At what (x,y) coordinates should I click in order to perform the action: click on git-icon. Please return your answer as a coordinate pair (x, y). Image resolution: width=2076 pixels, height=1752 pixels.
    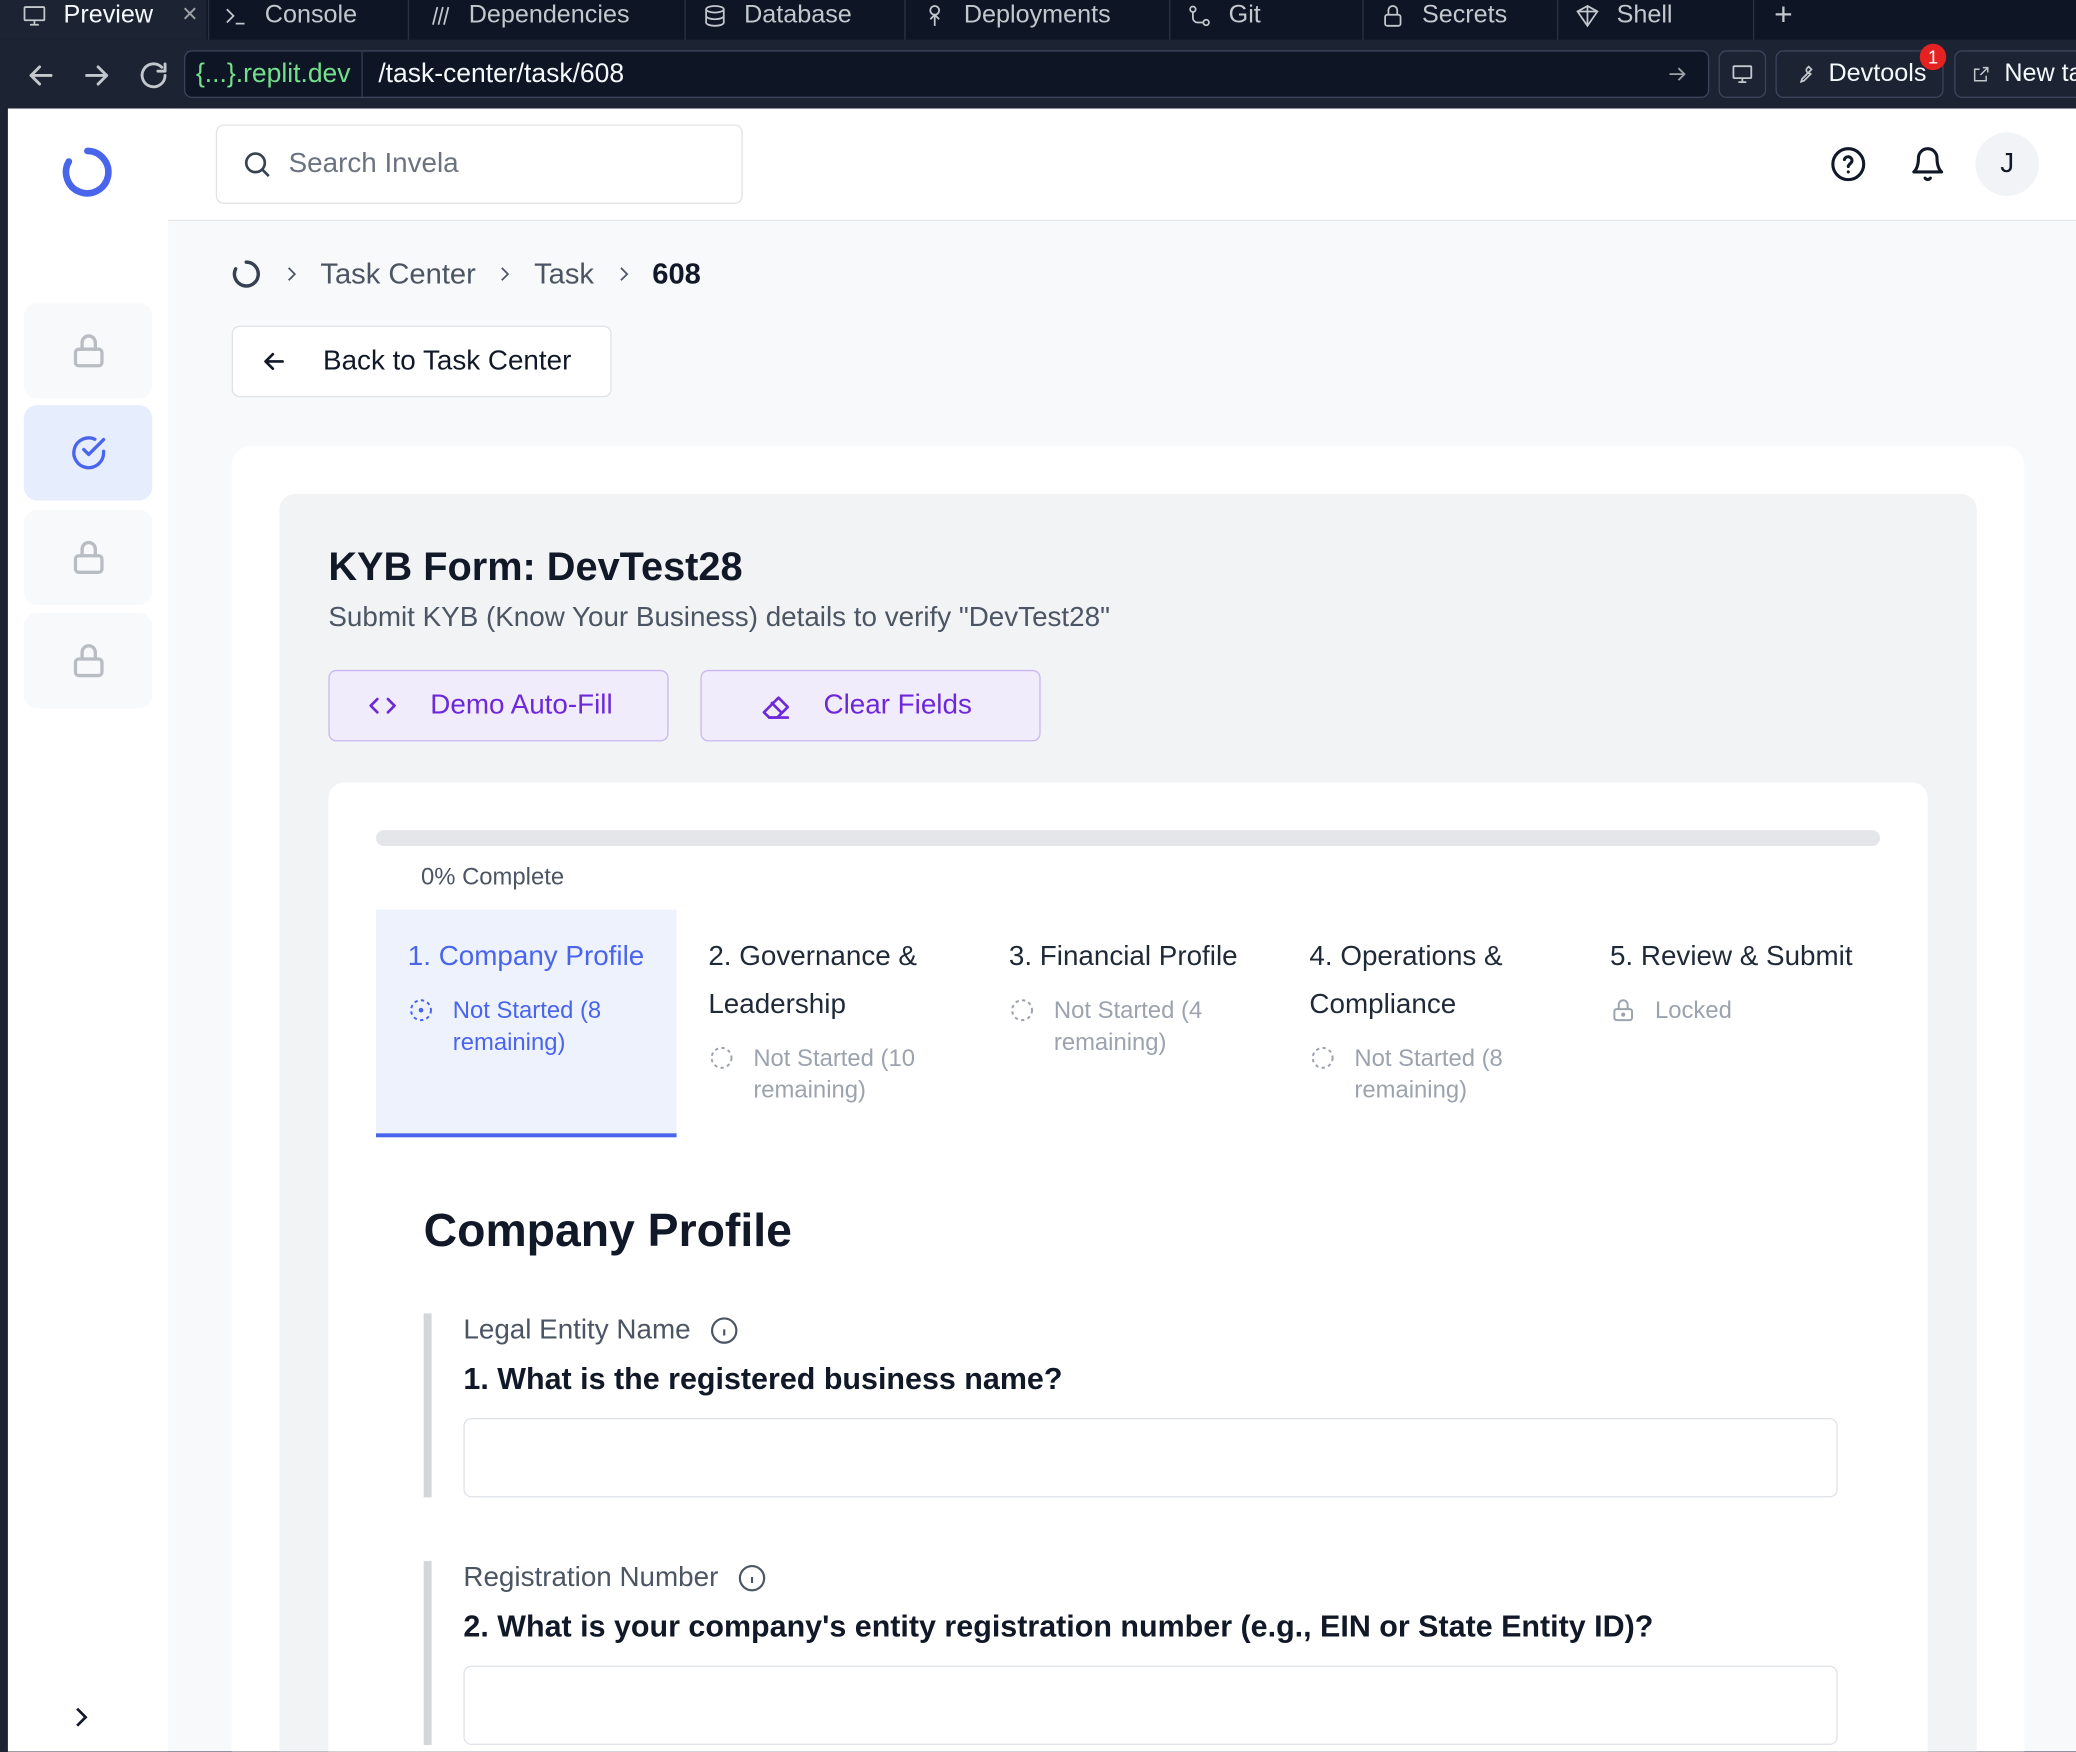
    Looking at the image, I should click on (1199, 15).